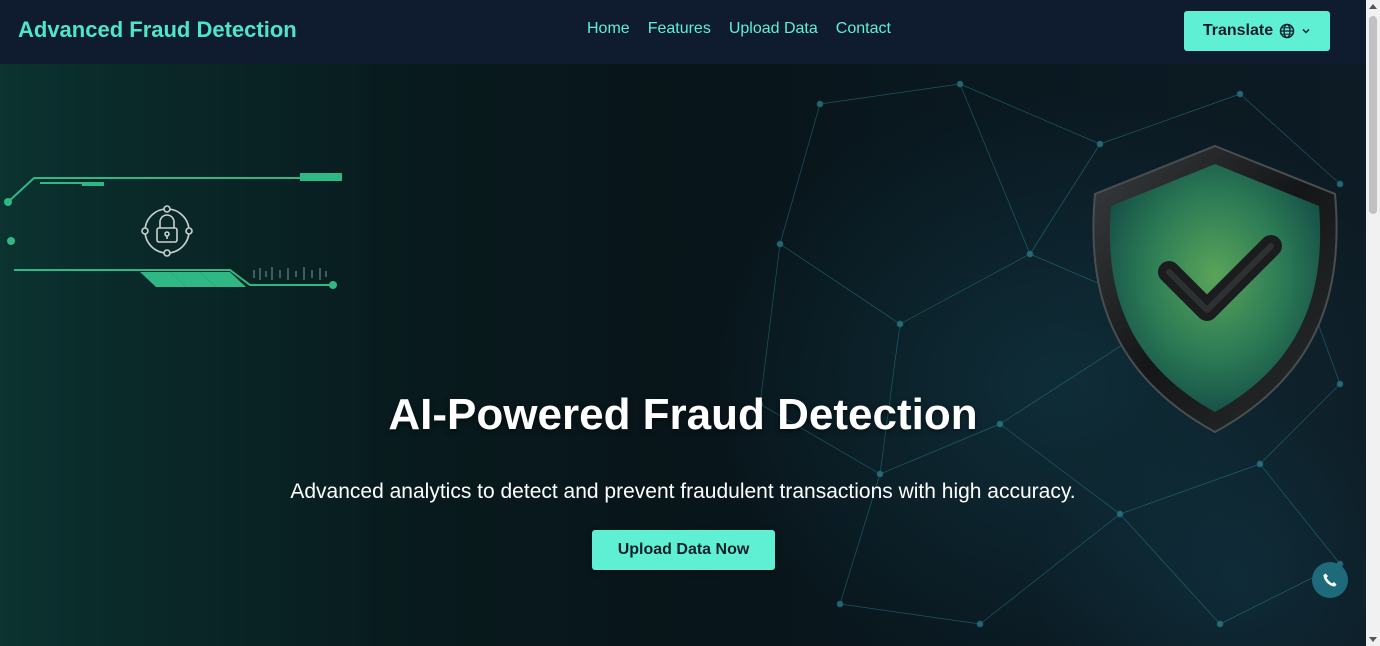  What do you see at coordinates (1373, 6) in the screenshot?
I see `scroll-up-arrow` at bounding box center [1373, 6].